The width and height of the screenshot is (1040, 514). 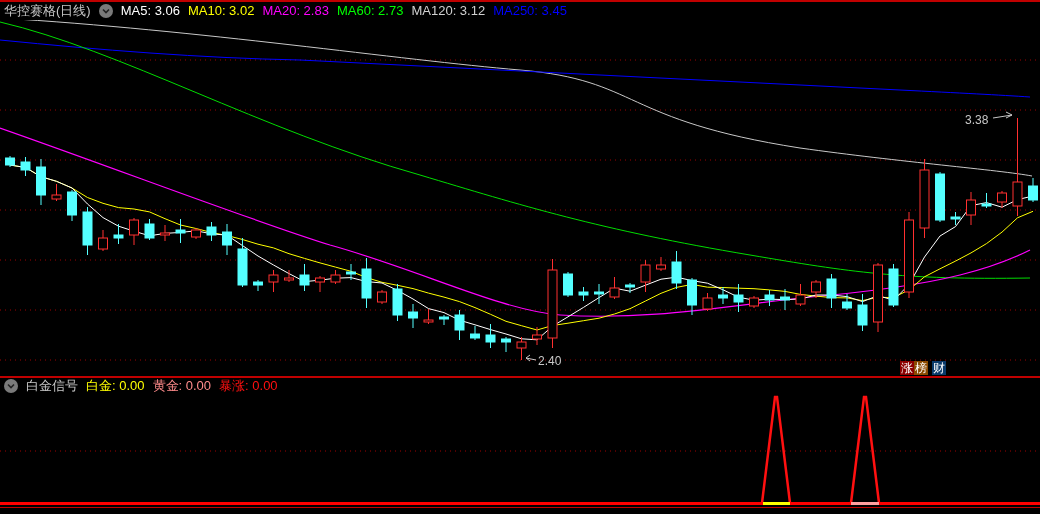 What do you see at coordinates (295, 11) in the screenshot?
I see `indicator-value: MA20: 2.83` at bounding box center [295, 11].